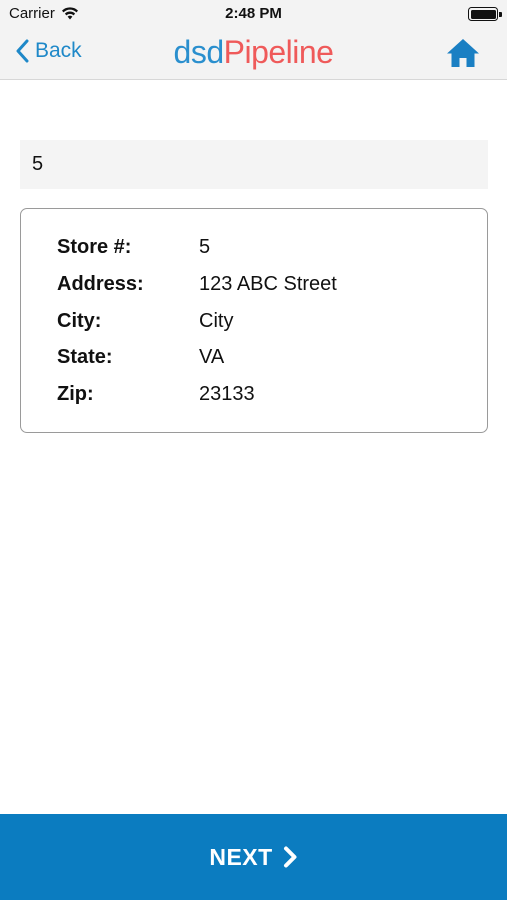 The image size is (507, 900). What do you see at coordinates (145, 323) in the screenshot?
I see `city-row: City` at bounding box center [145, 323].